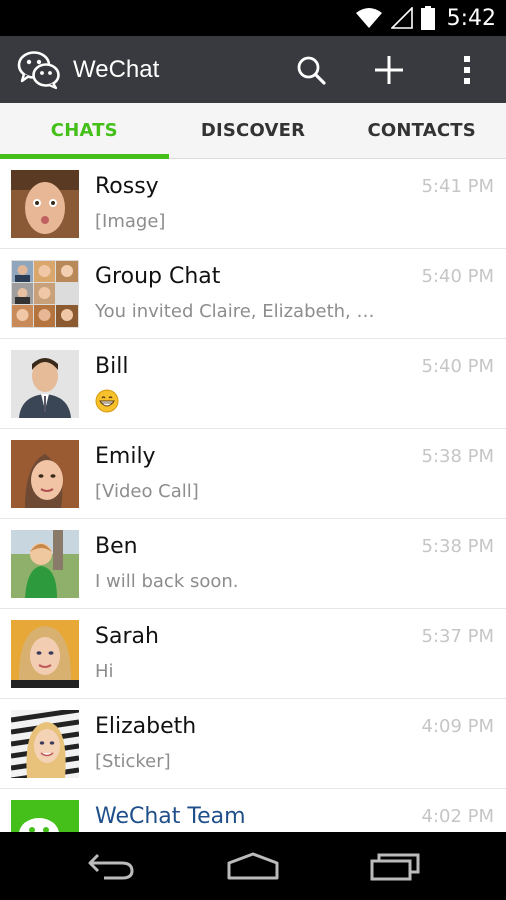 The height and width of the screenshot is (900, 506). I want to click on chat-time: 5:41 PM, so click(457, 186).